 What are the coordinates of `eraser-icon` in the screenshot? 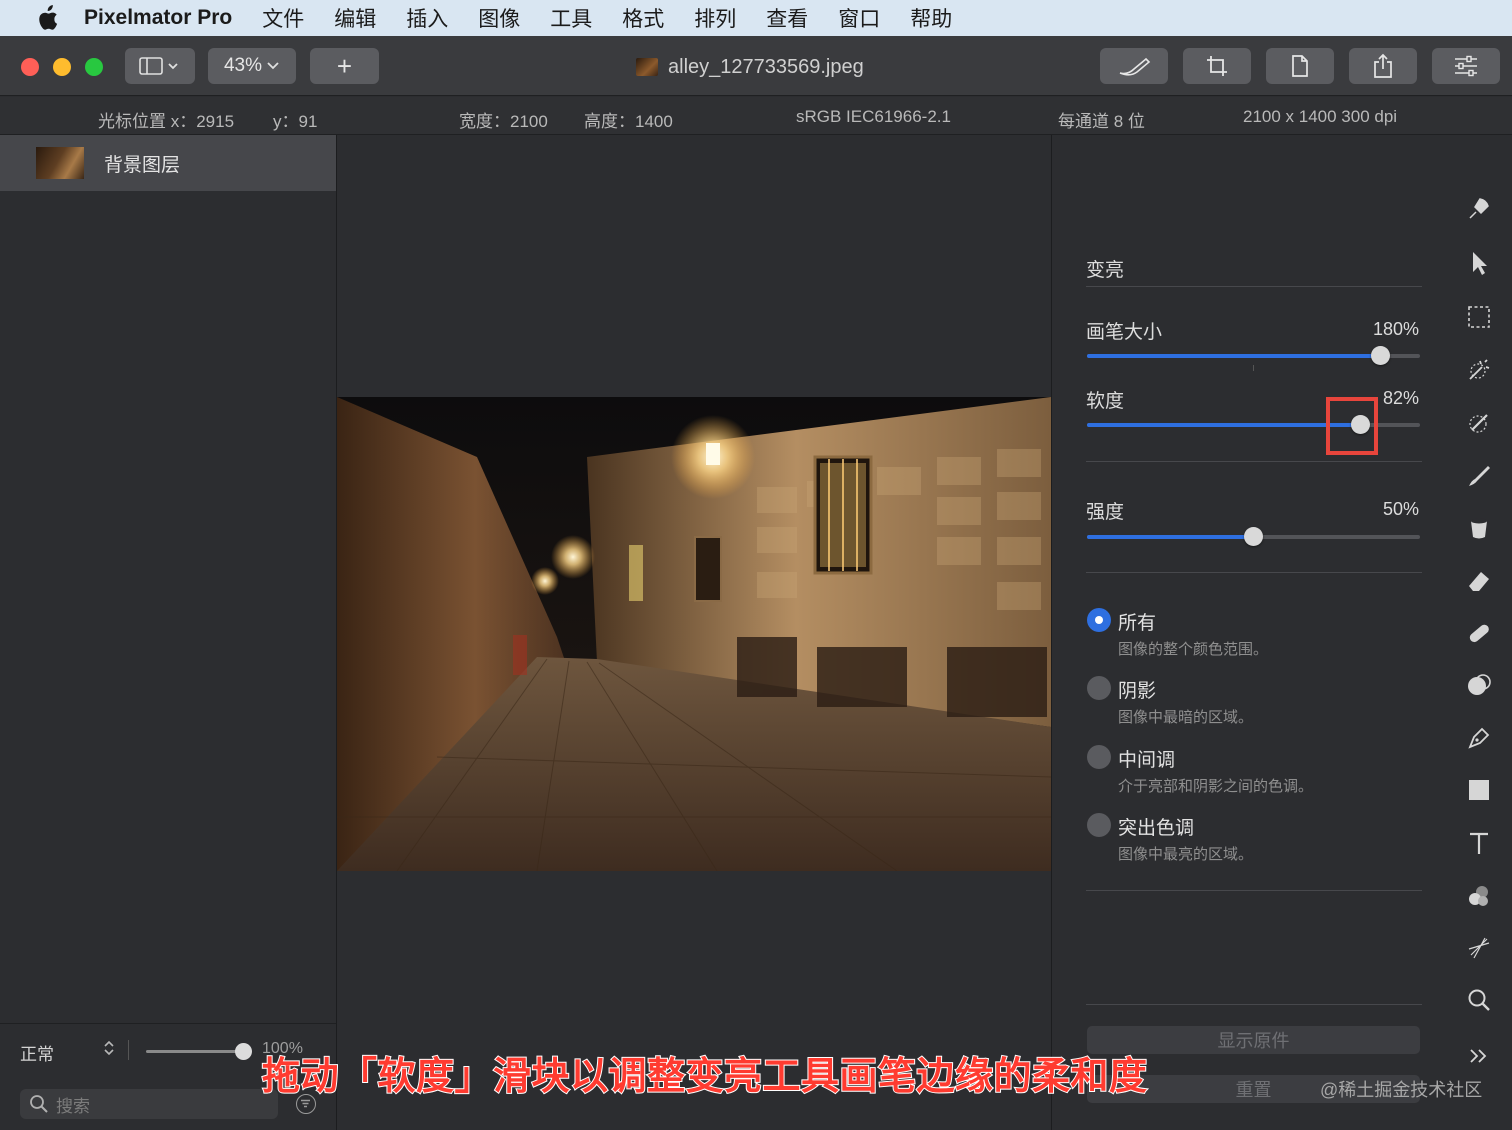 It's located at (1479, 581).